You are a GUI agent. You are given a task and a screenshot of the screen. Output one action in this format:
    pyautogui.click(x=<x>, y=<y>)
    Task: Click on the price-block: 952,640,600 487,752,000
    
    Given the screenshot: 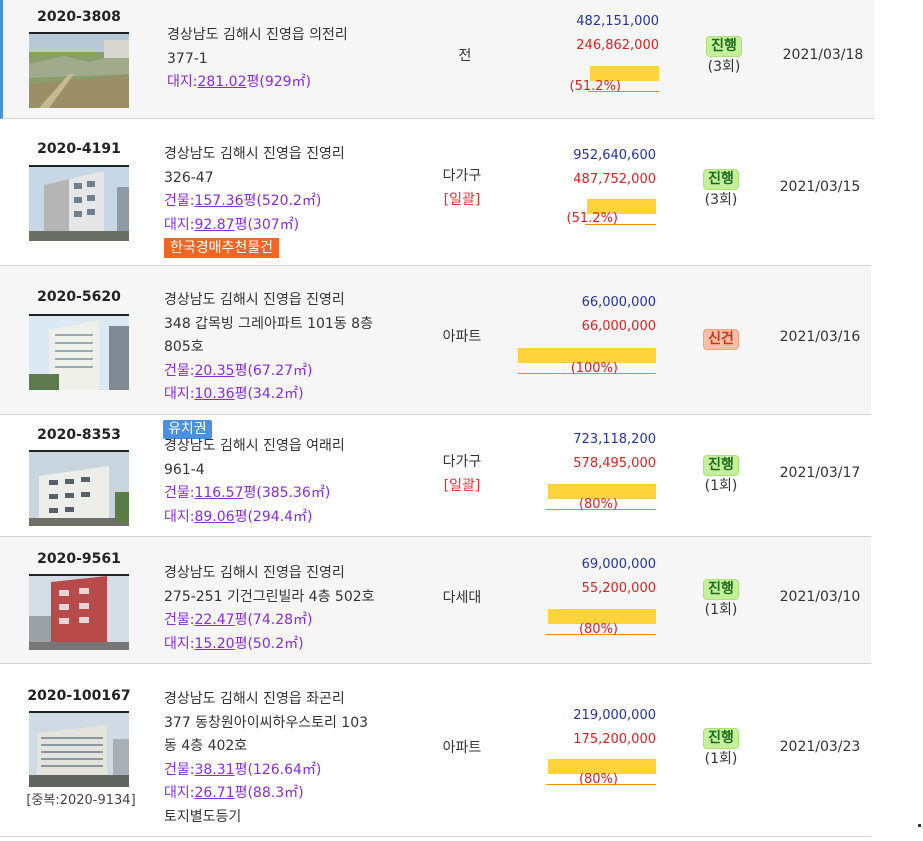 What is the action you would take?
    pyautogui.click(x=587, y=168)
    